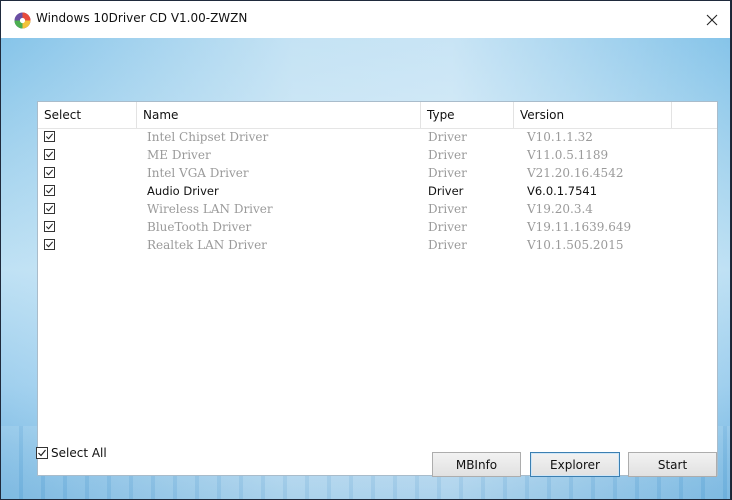 This screenshot has height=500, width=732. What do you see at coordinates (568, 155) in the screenshot?
I see `driver-version: V11.0.5.1189` at bounding box center [568, 155].